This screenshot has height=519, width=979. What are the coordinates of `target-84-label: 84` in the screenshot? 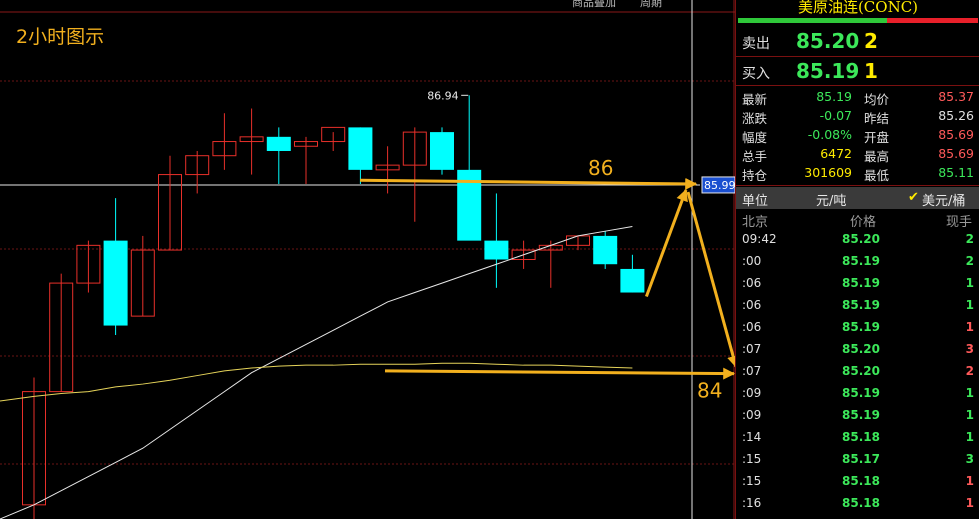 It's located at (709, 391).